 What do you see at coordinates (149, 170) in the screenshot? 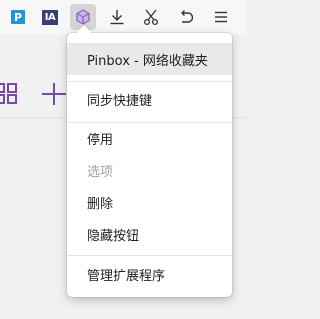
I see `menu-item-options: 选项` at bounding box center [149, 170].